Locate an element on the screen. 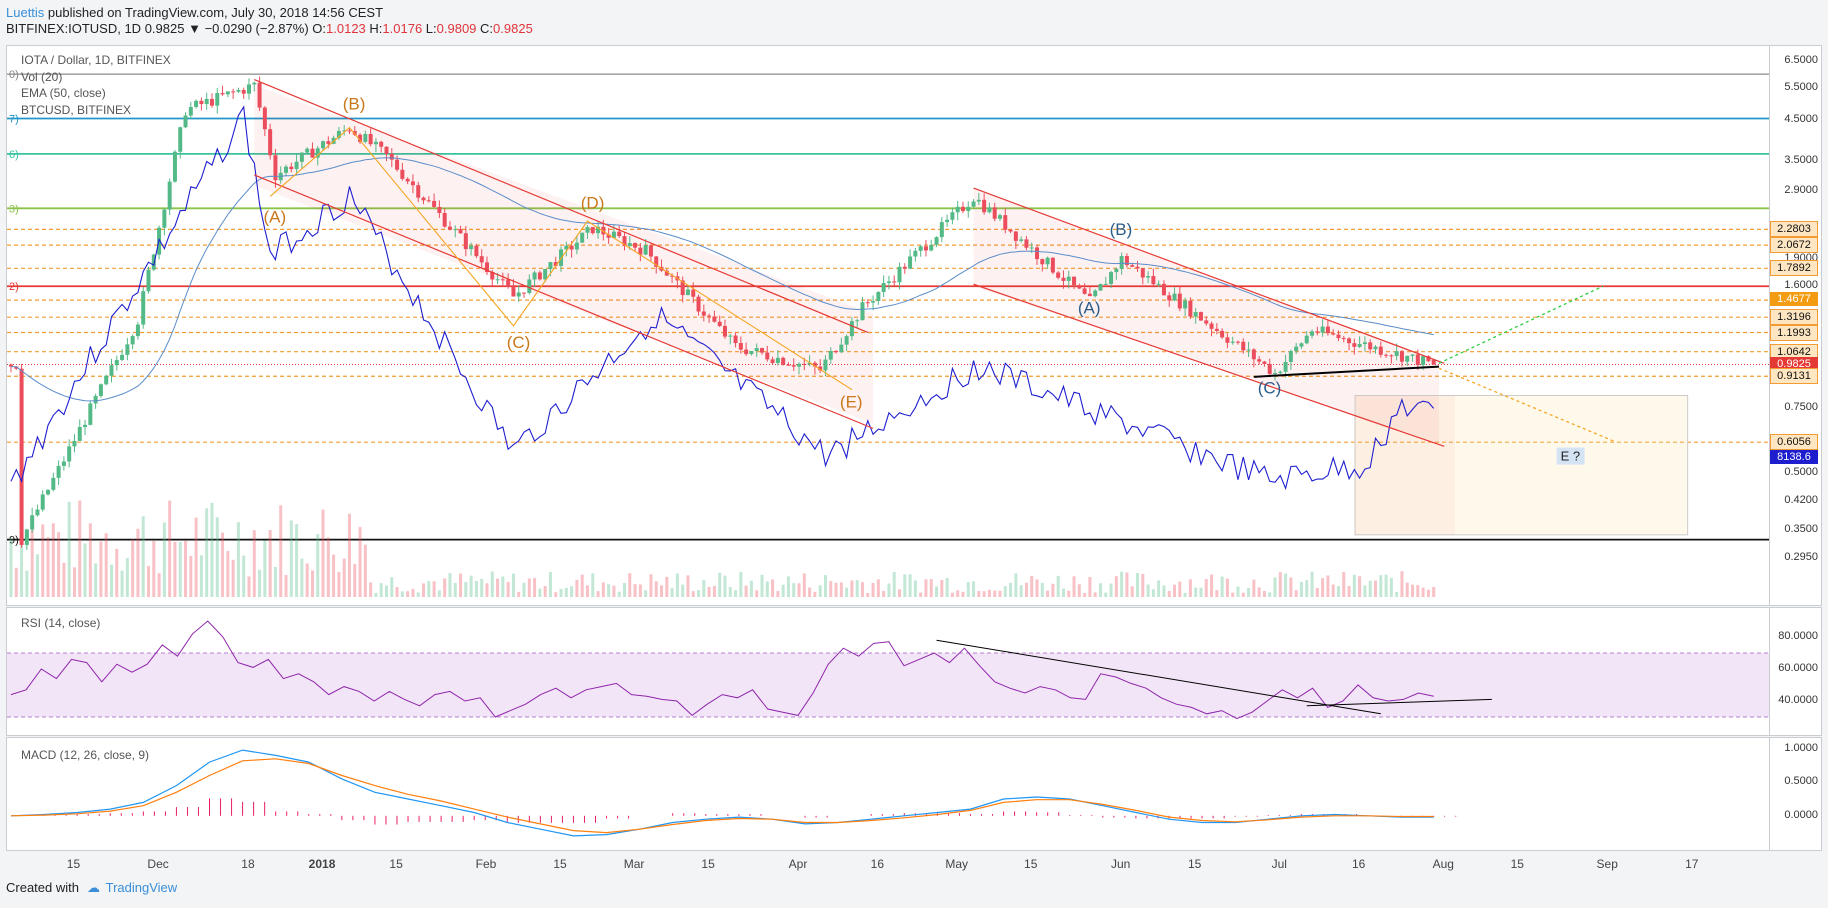 The image size is (1828, 908). rsi-legend: RSI (14, close) is located at coordinates (60, 623).